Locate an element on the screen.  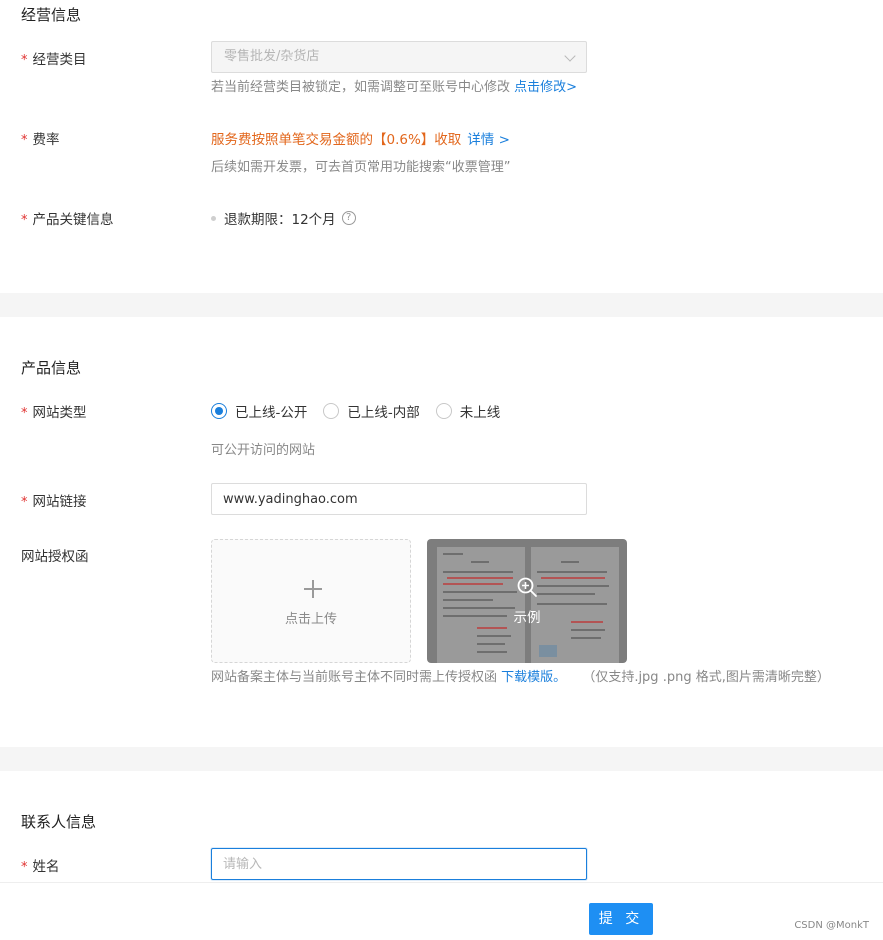
business-section-title: 经营信息 is located at coordinates (51, 15).